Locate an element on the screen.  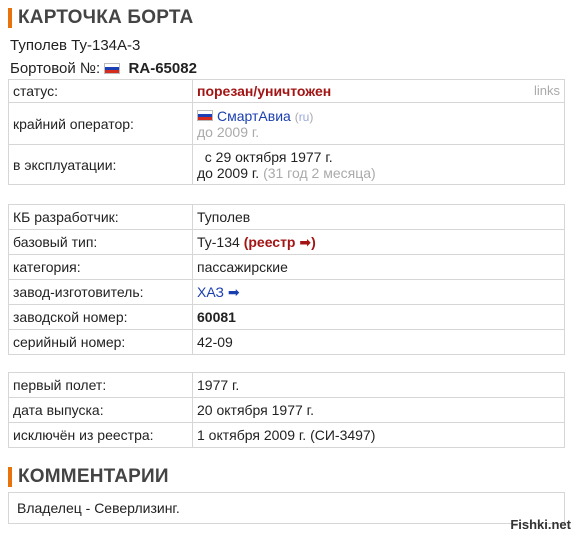
serial-number-key: серийный номер: is located at coordinates (100, 342).